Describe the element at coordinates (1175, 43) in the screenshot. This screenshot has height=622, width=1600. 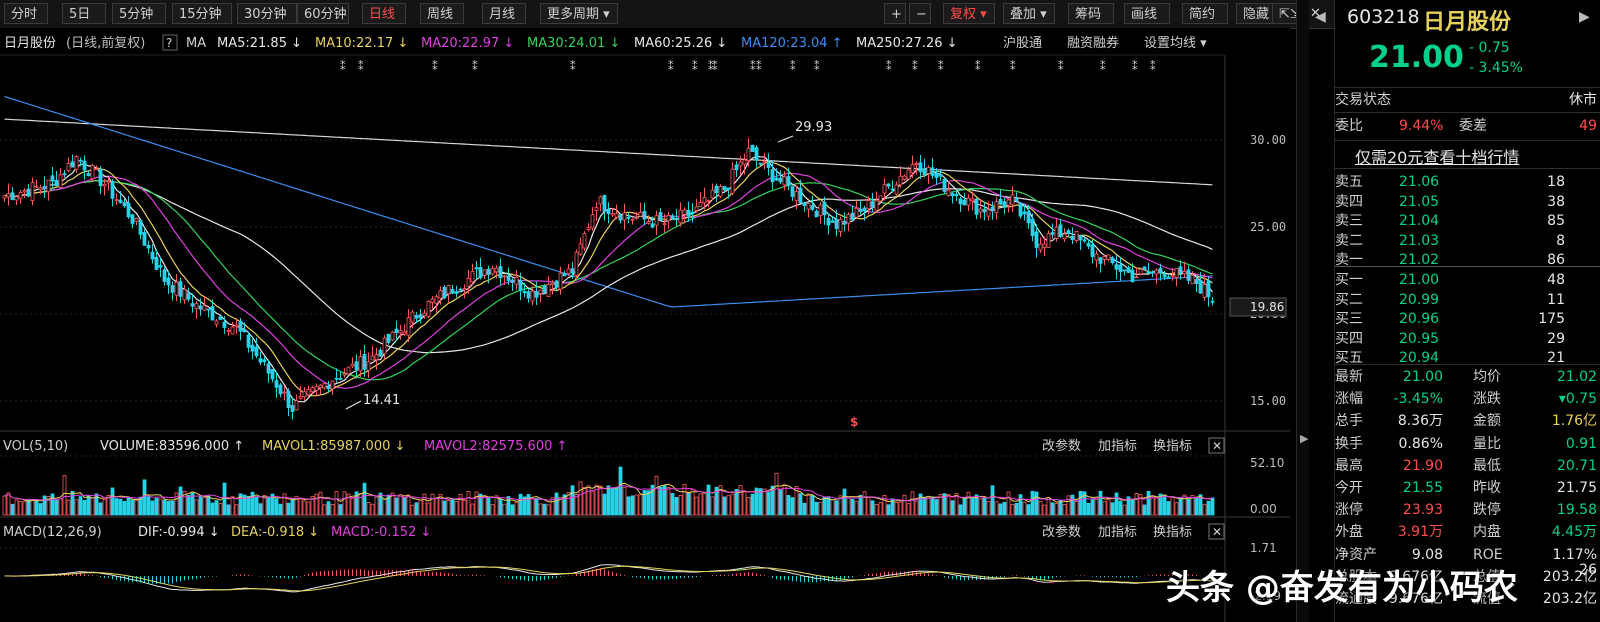
I see `ma-settings-link: 设置均线 ▾` at that location.